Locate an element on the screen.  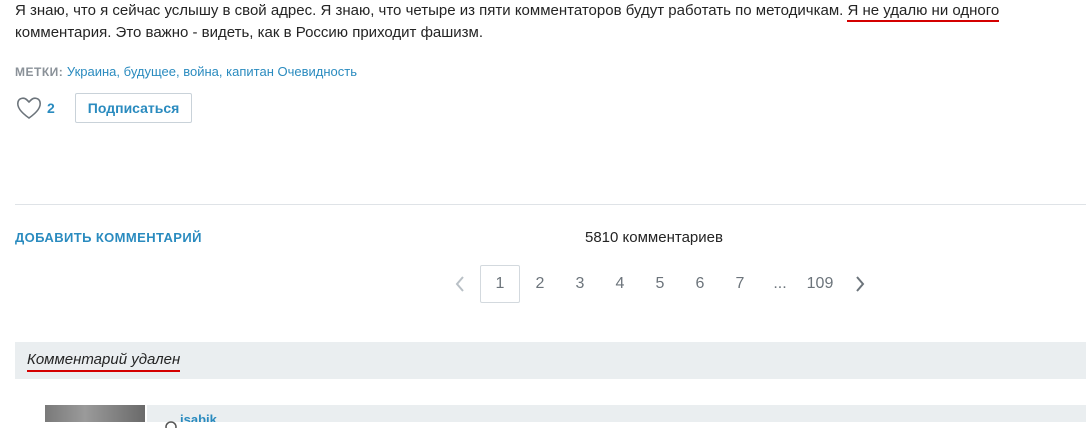
page-number: 2 is located at coordinates (540, 284).